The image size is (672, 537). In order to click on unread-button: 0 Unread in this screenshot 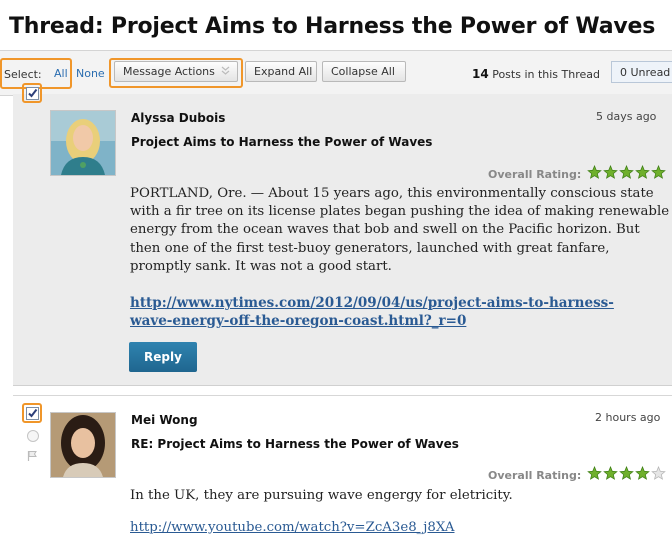, I will do `click(641, 72)`.